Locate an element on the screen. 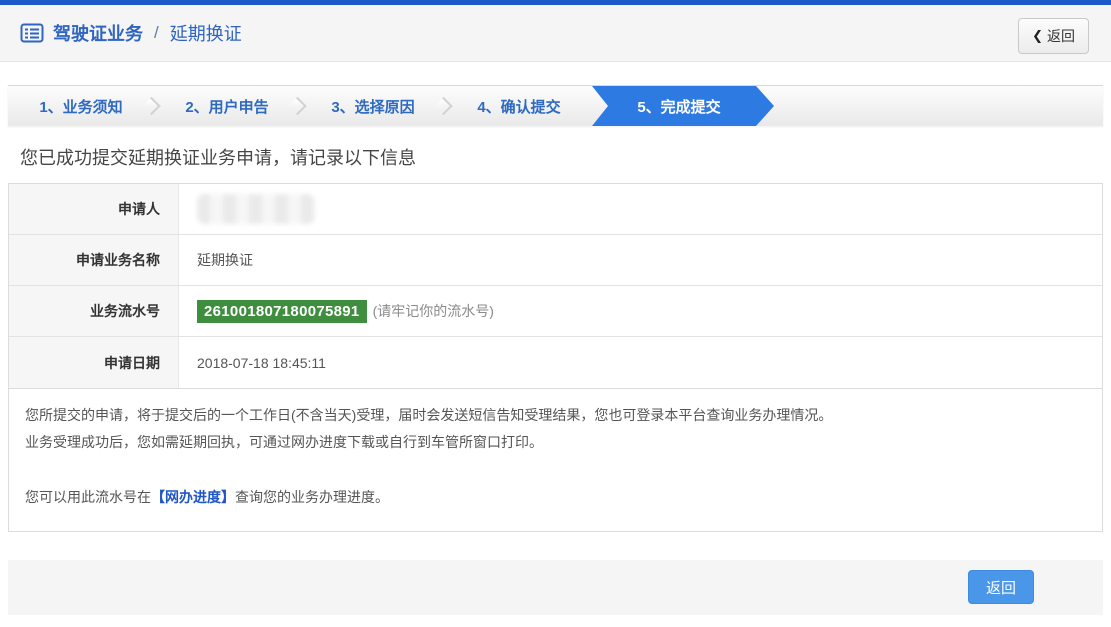  row-label: 申请日期 is located at coordinates (94, 362).